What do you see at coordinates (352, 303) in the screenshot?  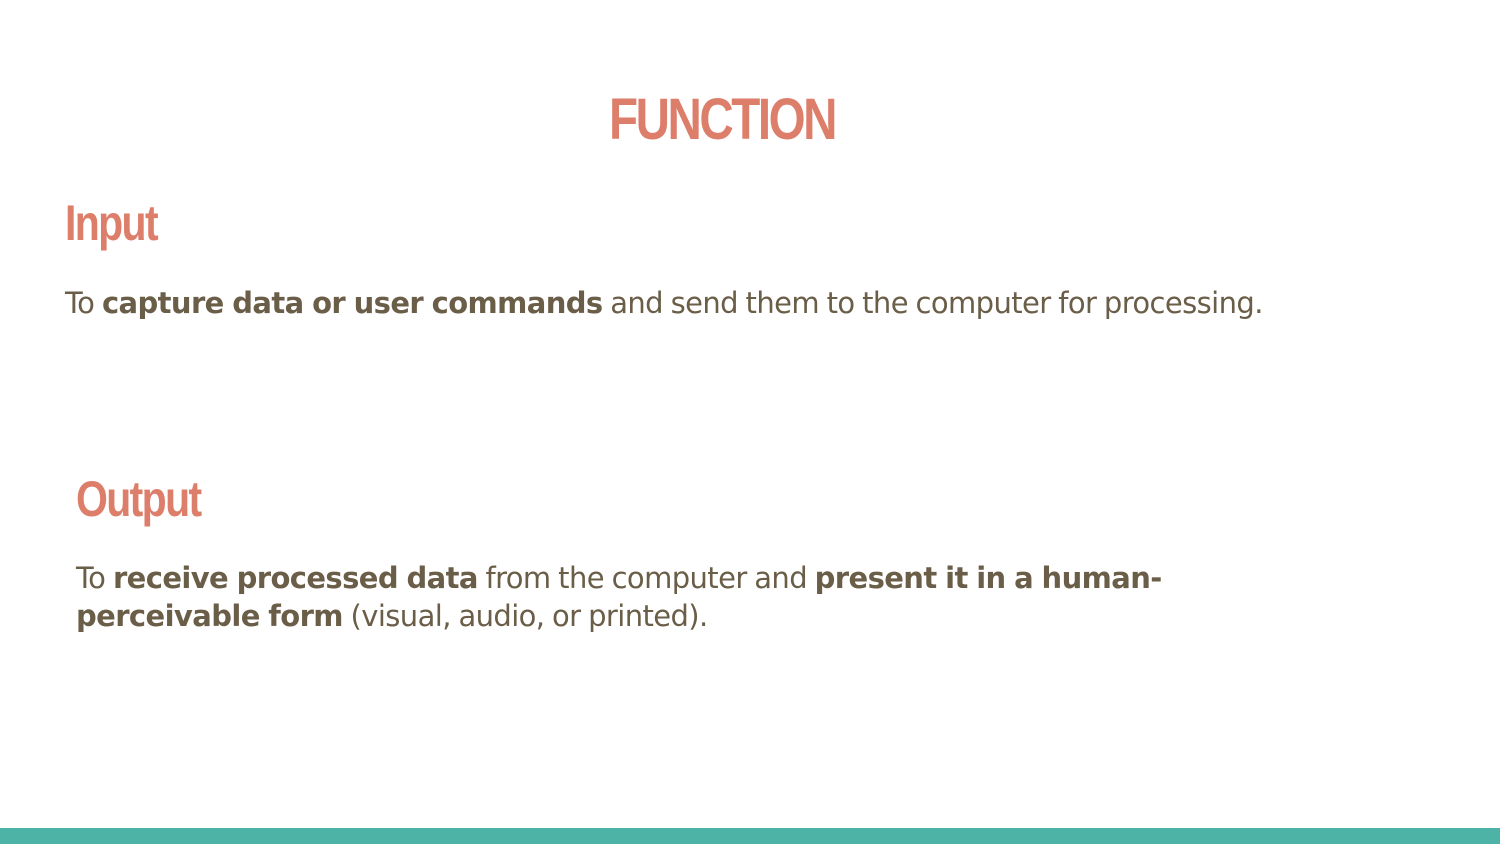 I see `input-text-bold: capture data or user commands` at bounding box center [352, 303].